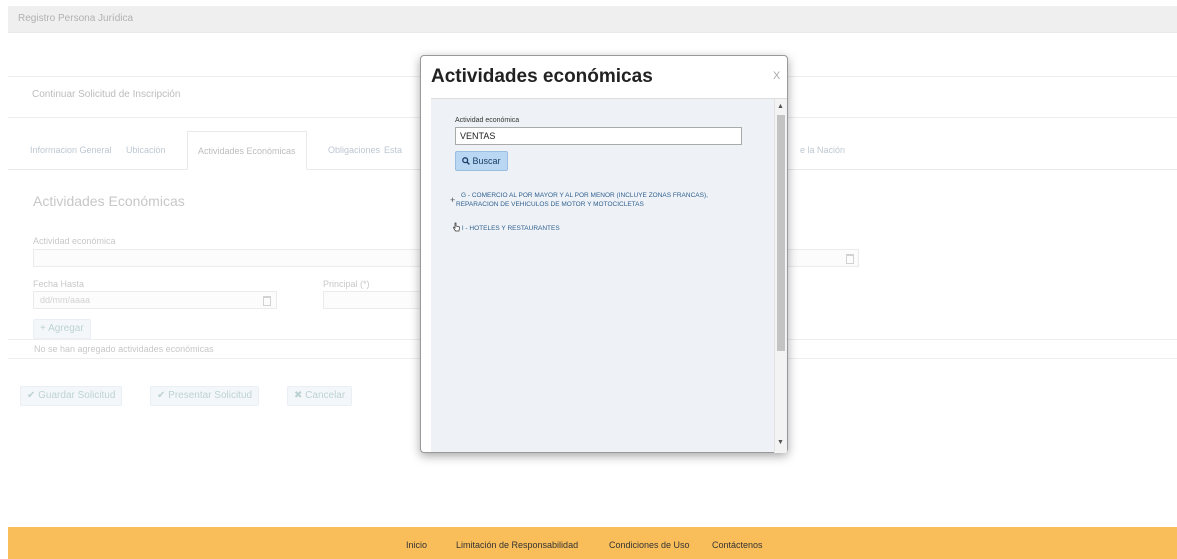  Describe the element at coordinates (456, 227) in the screenshot. I see `hand-cursor-icon` at that location.